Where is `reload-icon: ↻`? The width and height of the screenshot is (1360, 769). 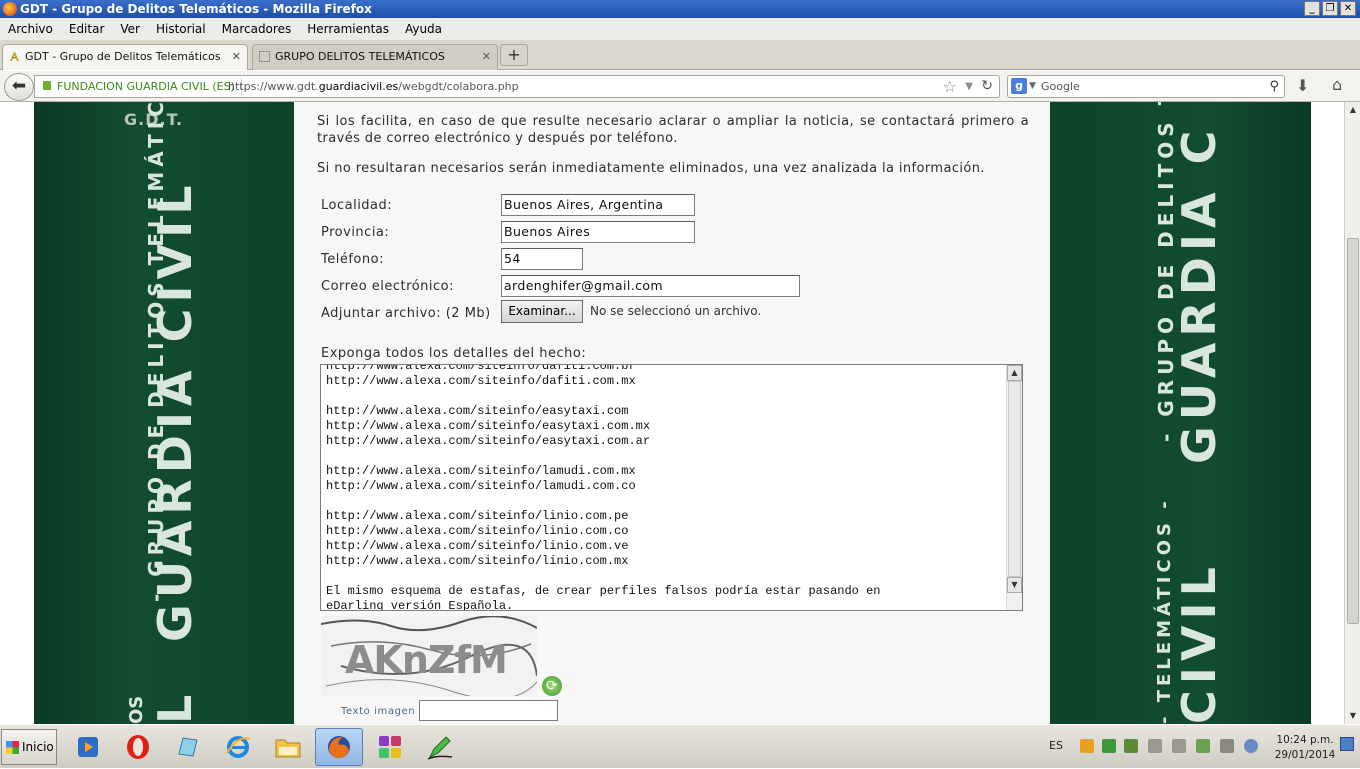 reload-icon: ↻ is located at coordinates (987, 86).